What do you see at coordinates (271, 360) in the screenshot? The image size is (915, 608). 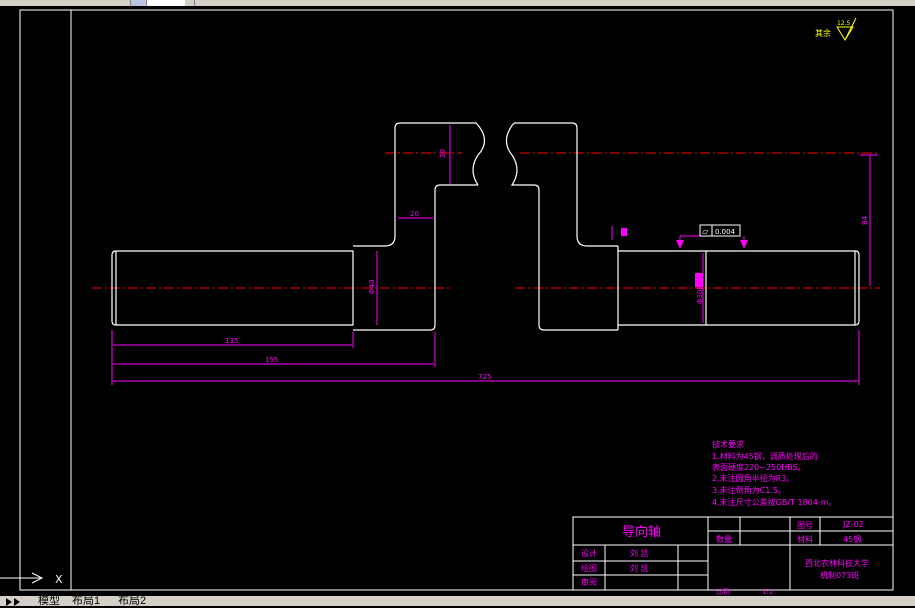 I see `dim-155: 155` at bounding box center [271, 360].